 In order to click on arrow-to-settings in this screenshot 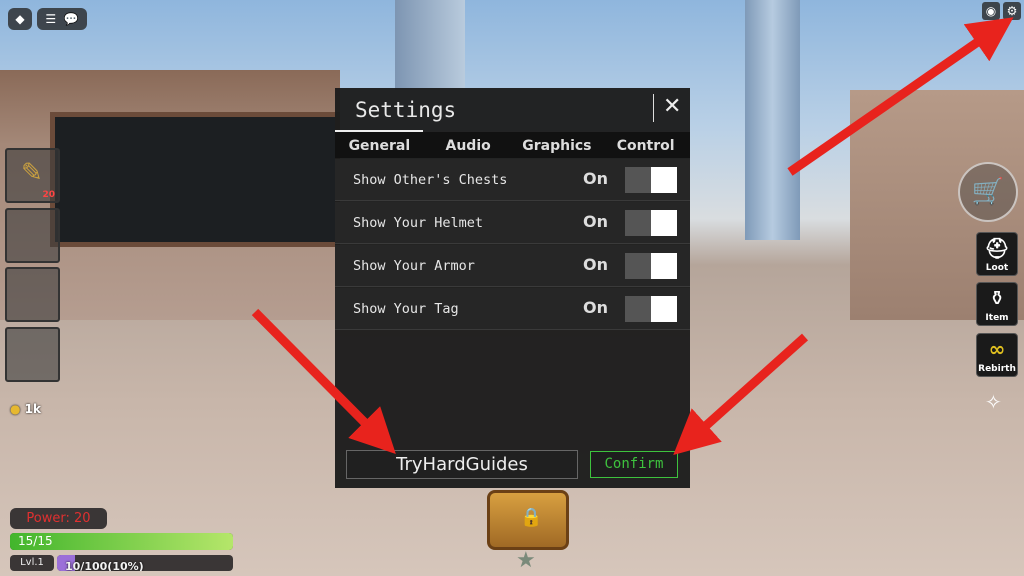, I will do `click(900, 96)`.